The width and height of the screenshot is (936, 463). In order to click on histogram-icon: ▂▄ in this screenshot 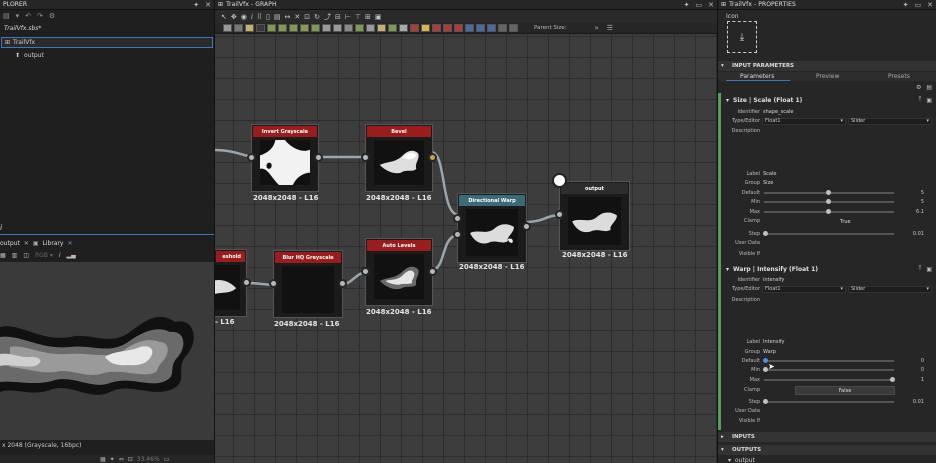, I will do `click(71, 255)`.